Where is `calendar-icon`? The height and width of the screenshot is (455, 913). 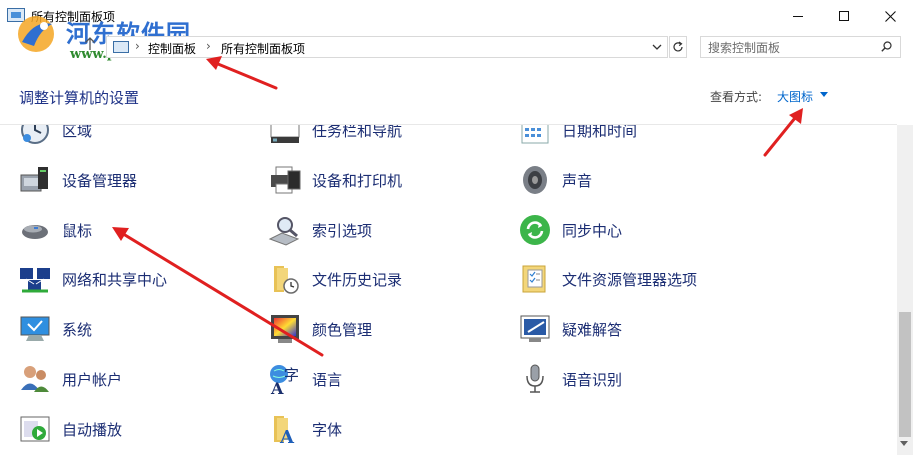
calendar-icon is located at coordinates (535, 134).